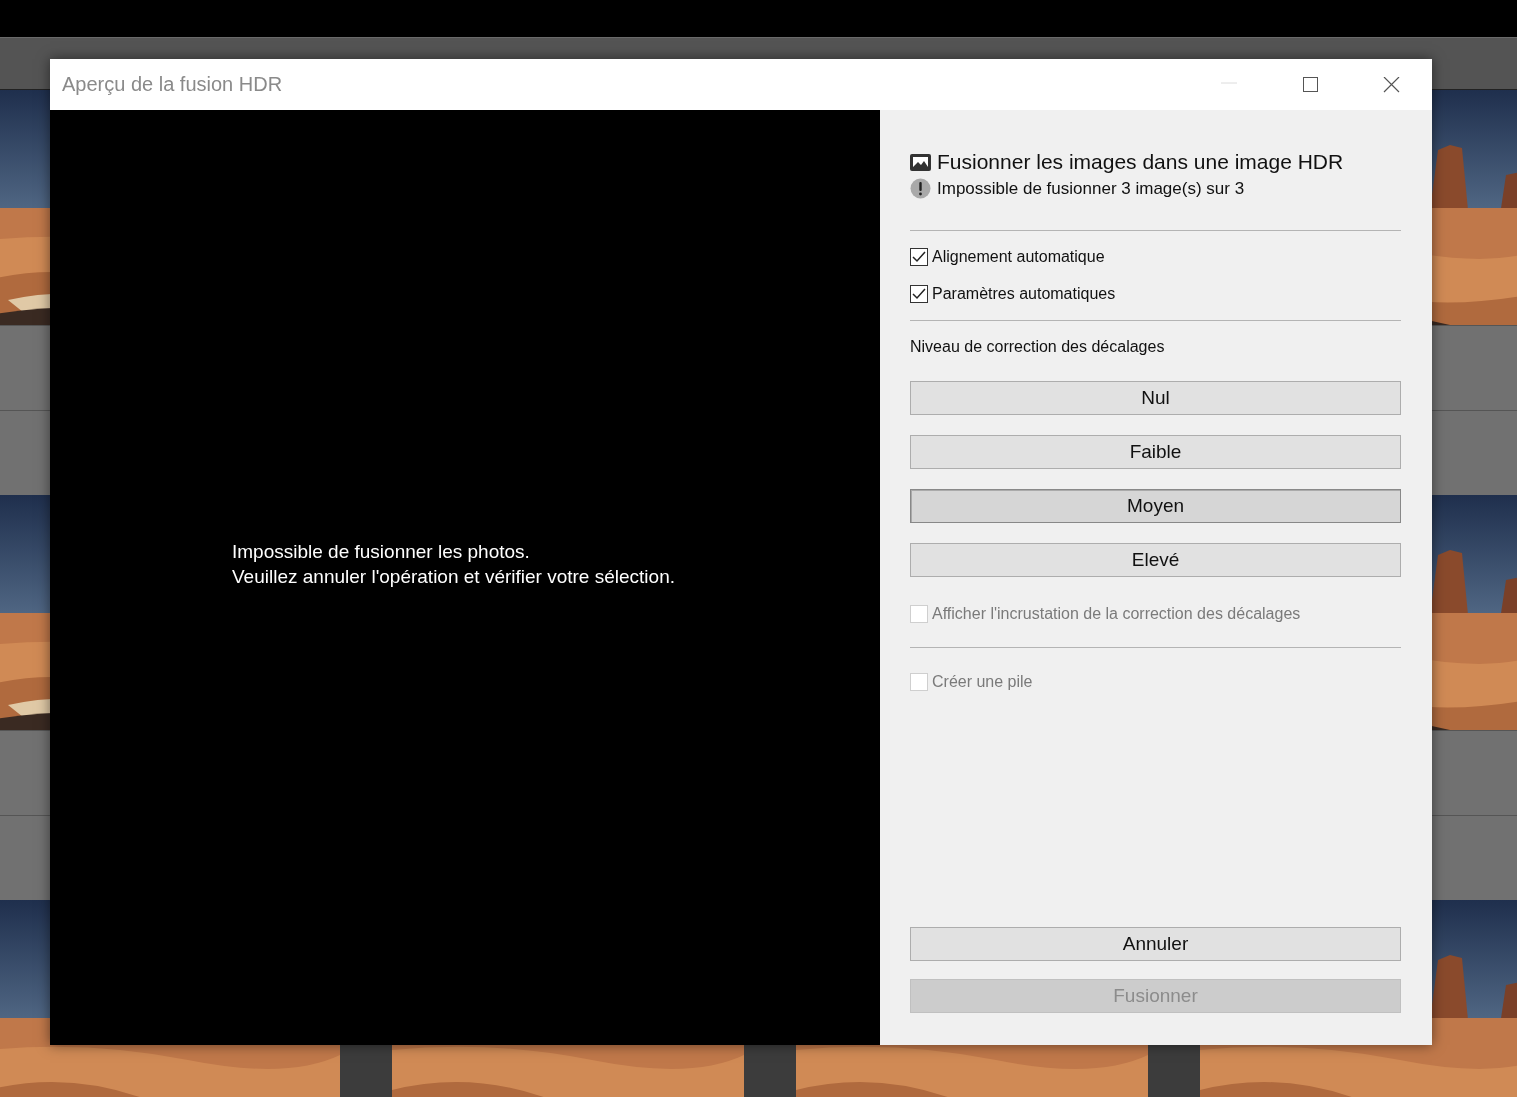 Image resolution: width=1517 pixels, height=1097 pixels. I want to click on checkbox-label: Créer une pile, so click(982, 682).